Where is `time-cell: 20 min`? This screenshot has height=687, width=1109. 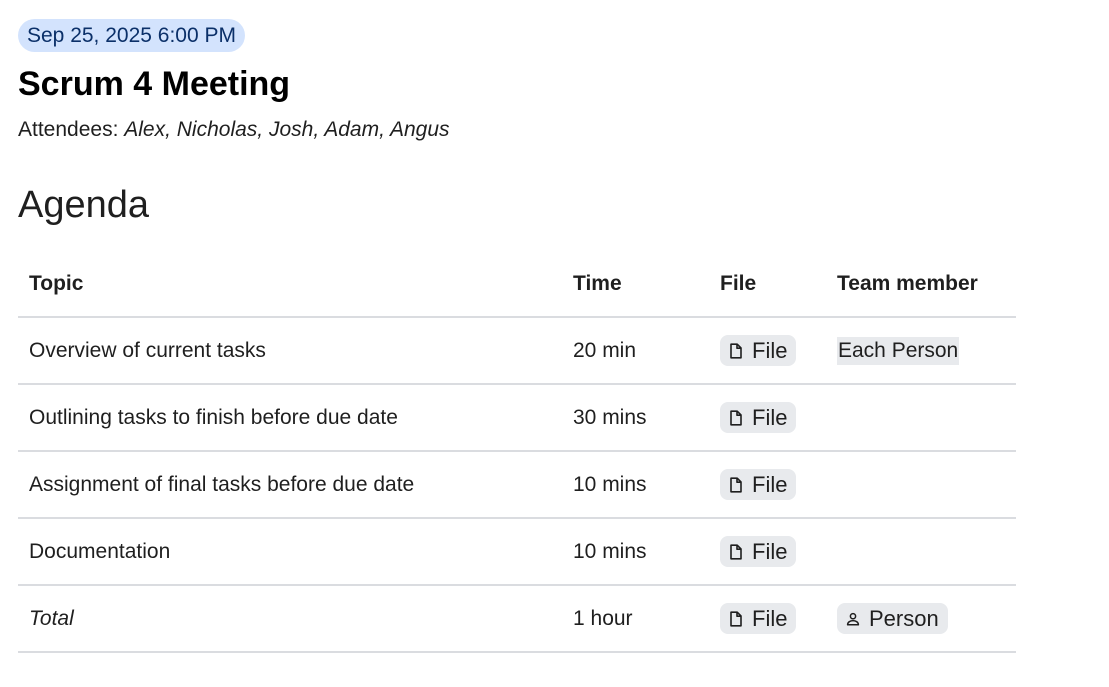
time-cell: 20 min is located at coordinates (635, 351).